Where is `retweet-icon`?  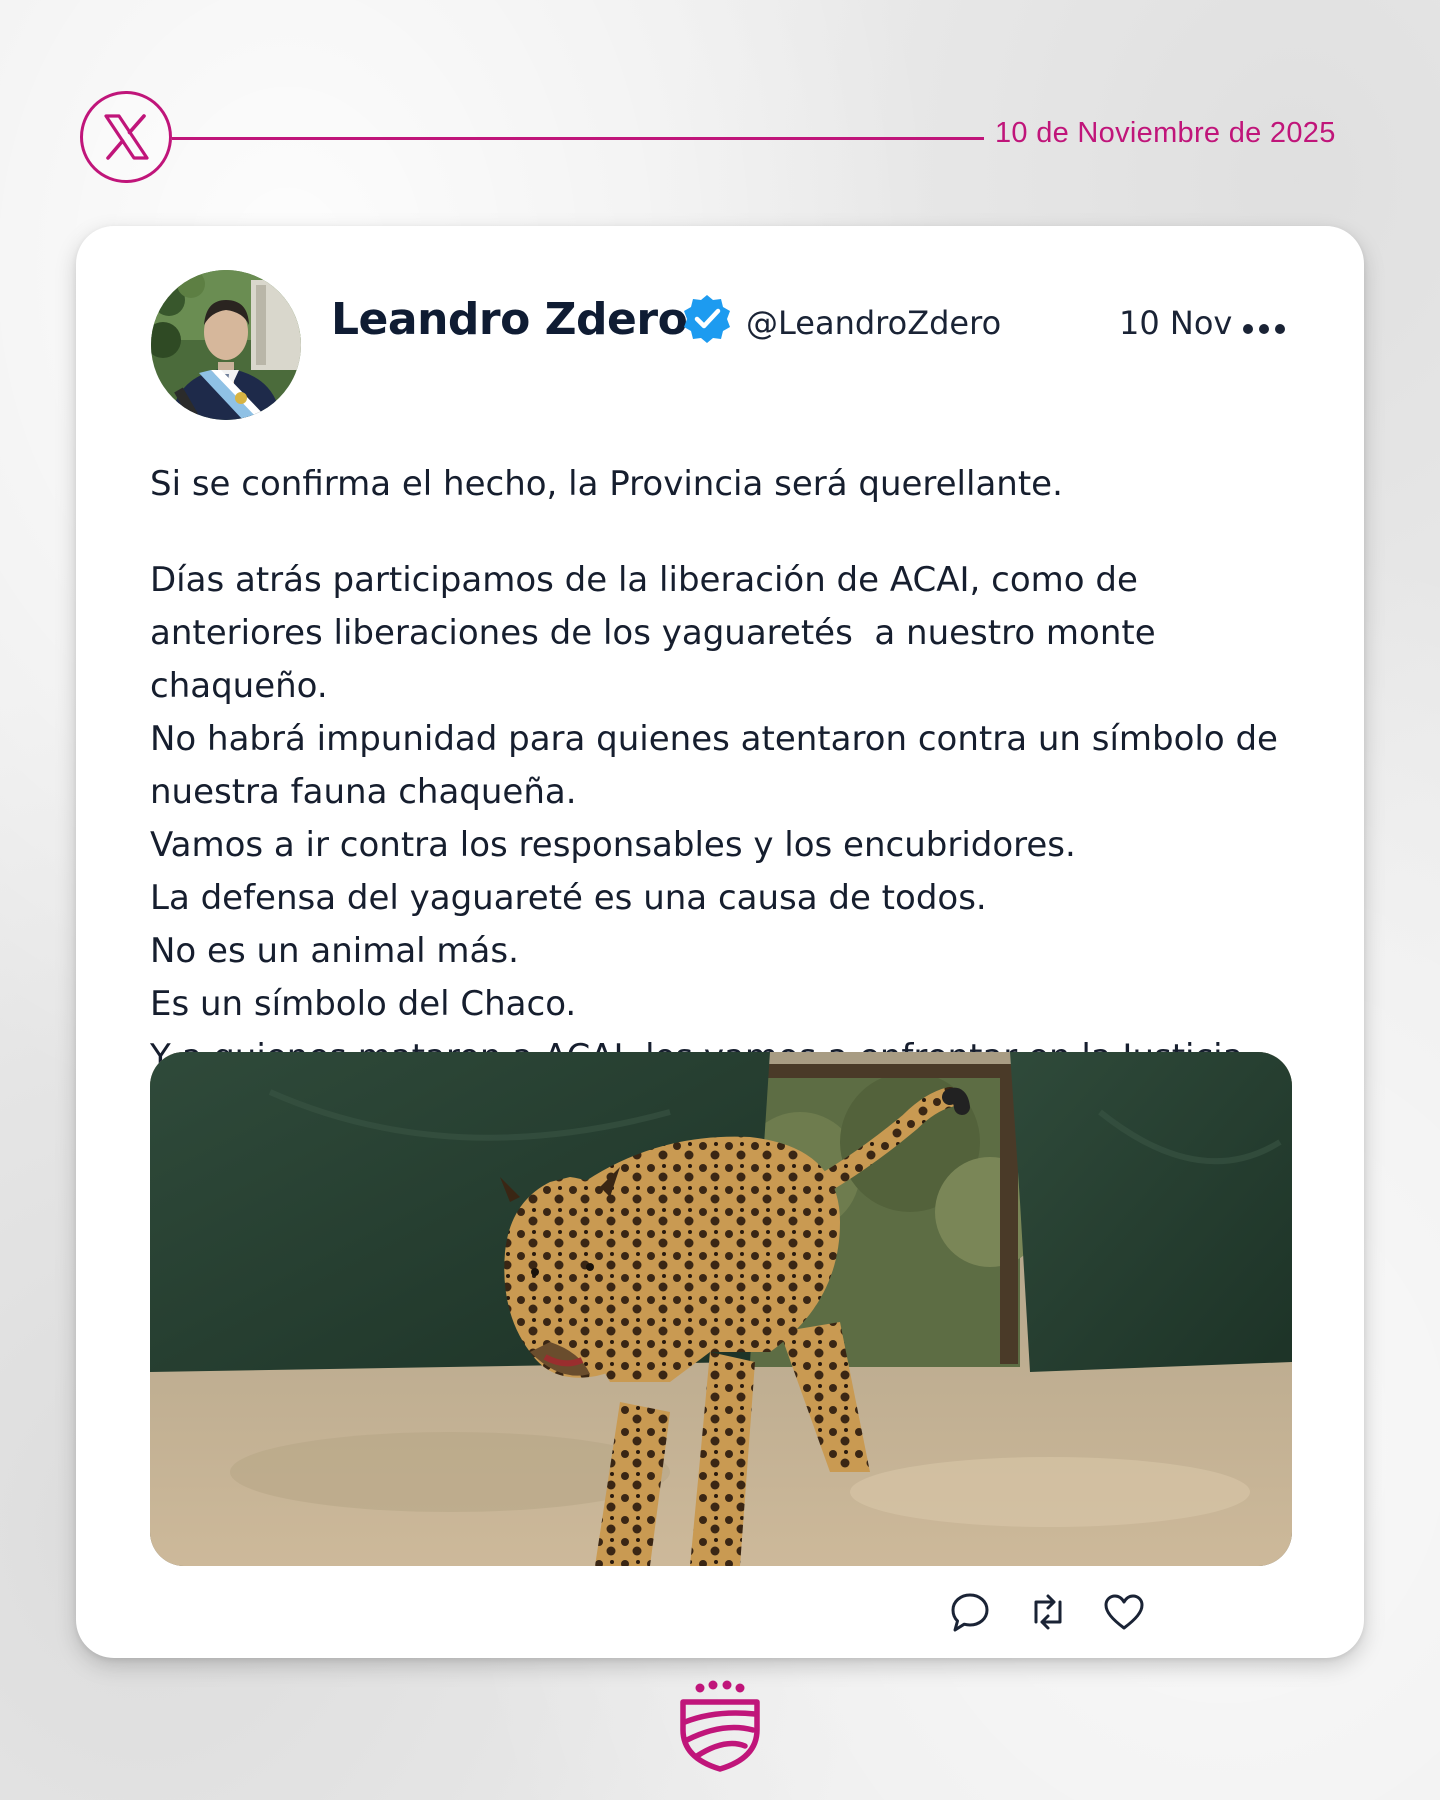
retweet-icon is located at coordinates (1048, 1612).